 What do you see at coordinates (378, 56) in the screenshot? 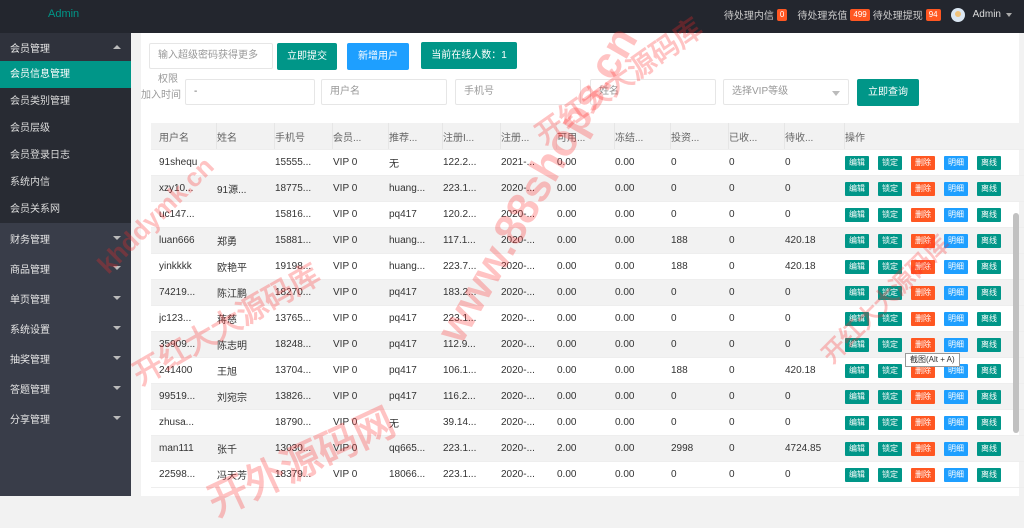
I see `add-user-button: 新增用户` at bounding box center [378, 56].